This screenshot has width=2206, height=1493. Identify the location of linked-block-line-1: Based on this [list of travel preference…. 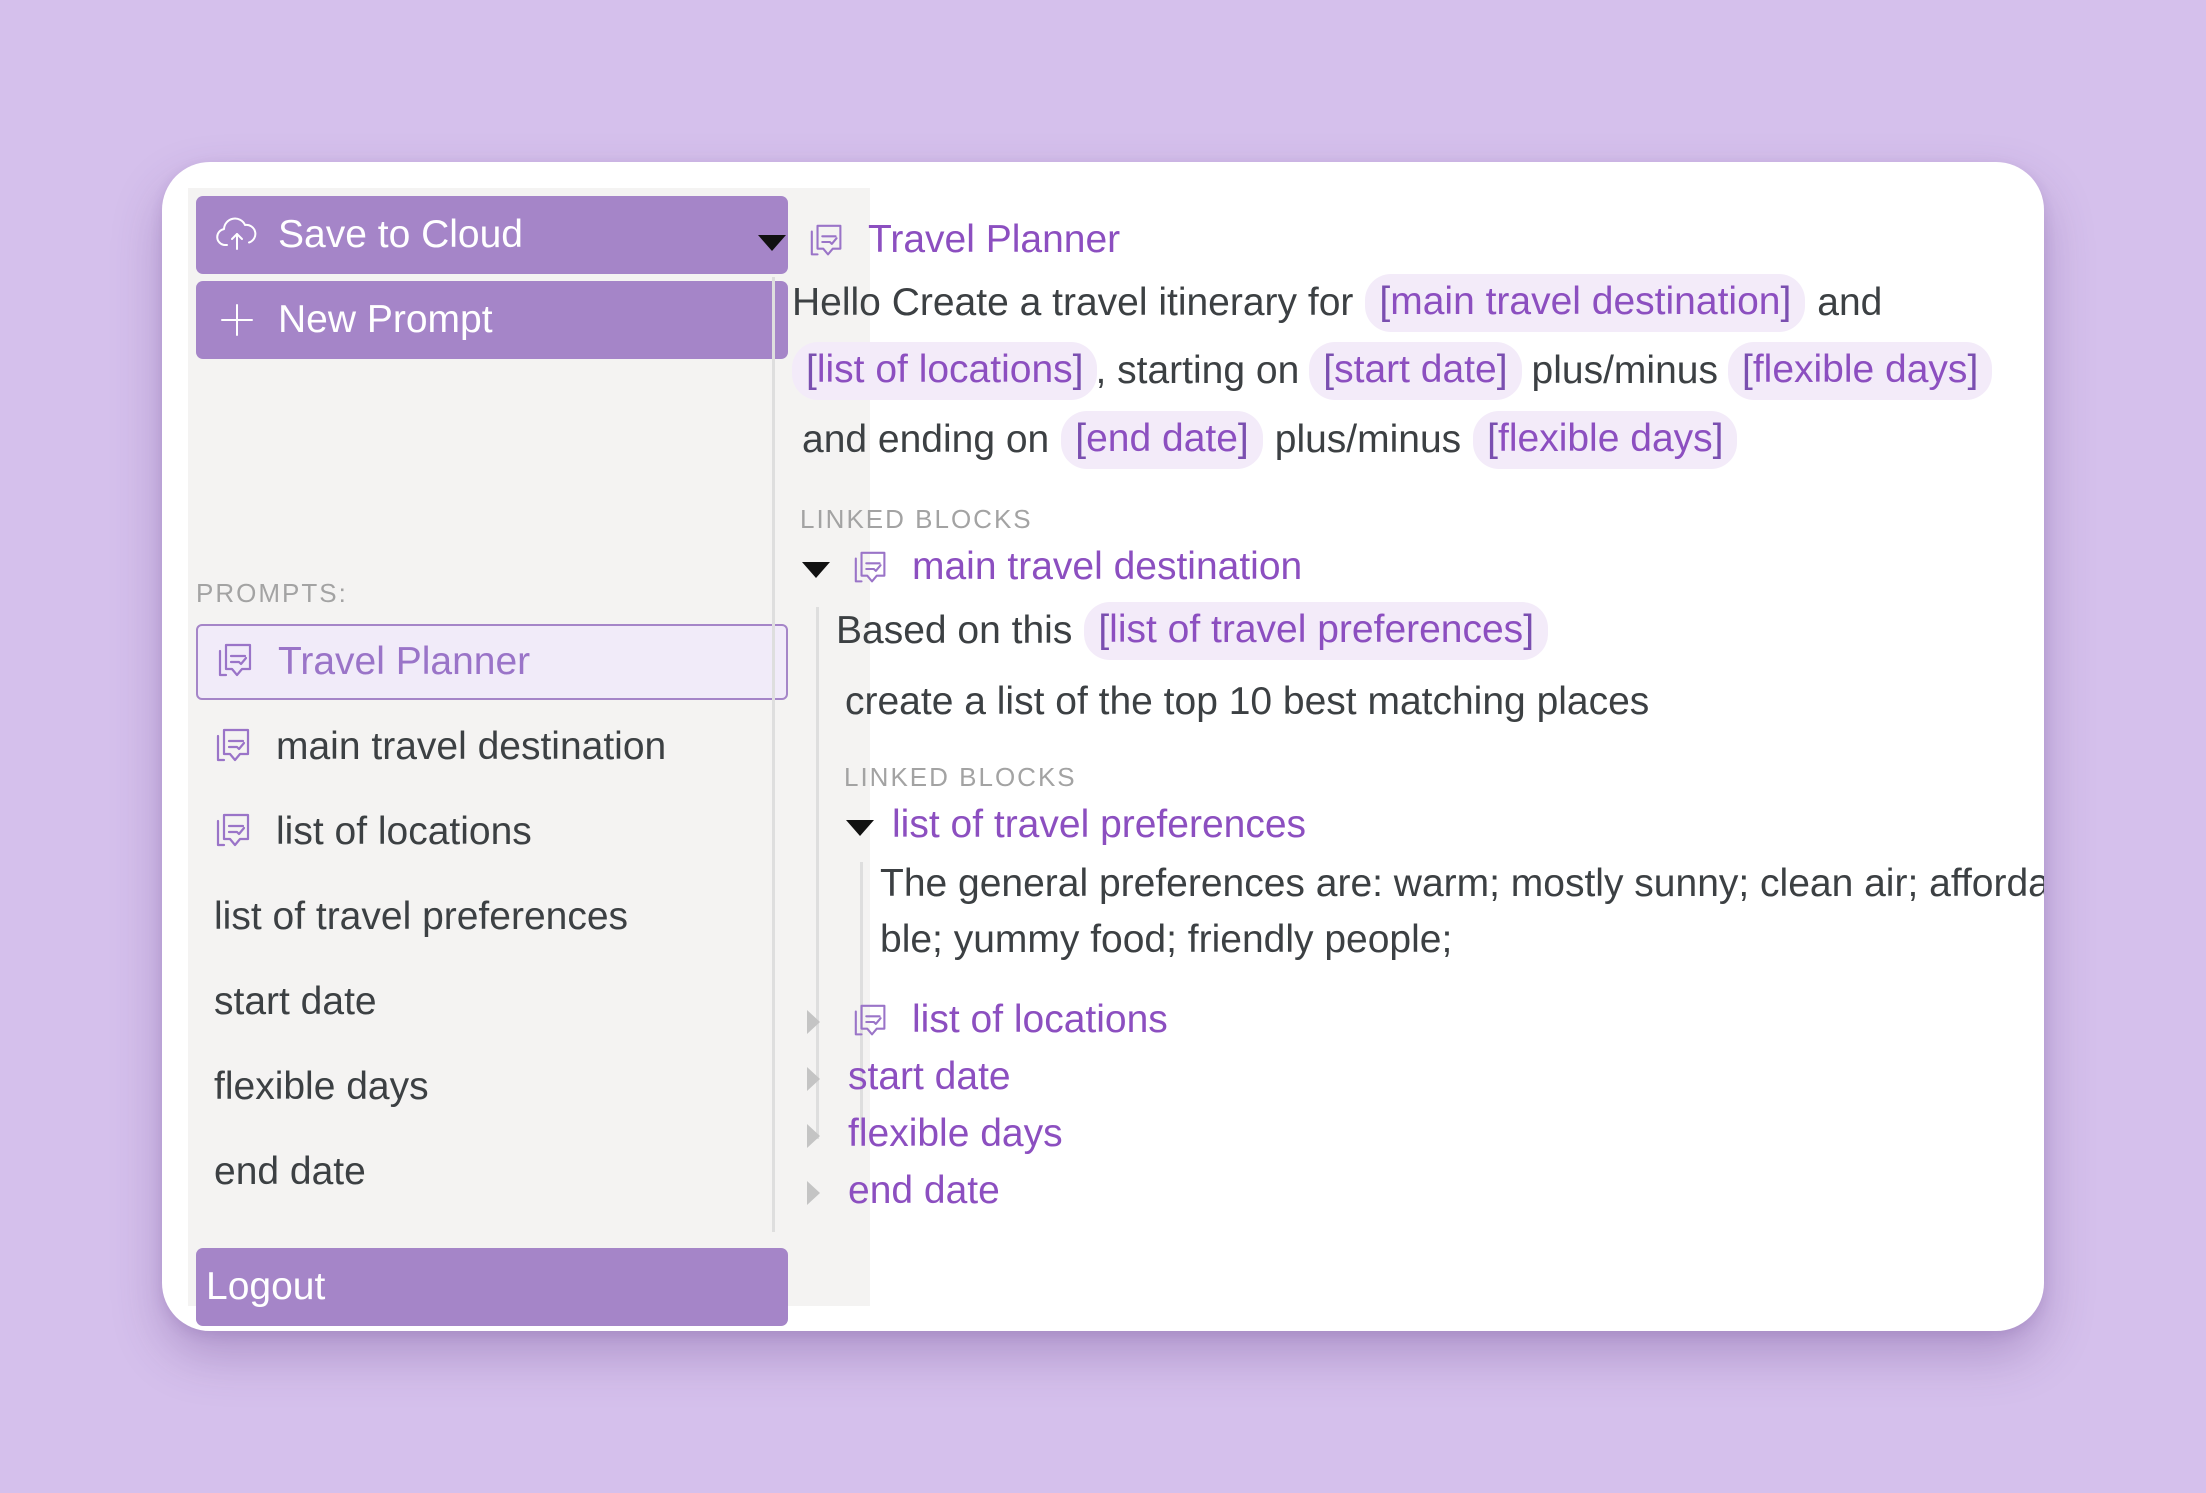
(1192, 631).